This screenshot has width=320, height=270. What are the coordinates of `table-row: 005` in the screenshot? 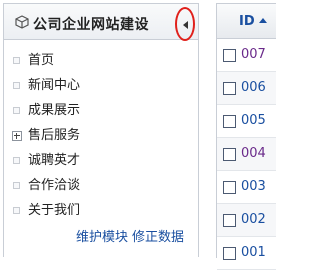 It's located at (246, 121).